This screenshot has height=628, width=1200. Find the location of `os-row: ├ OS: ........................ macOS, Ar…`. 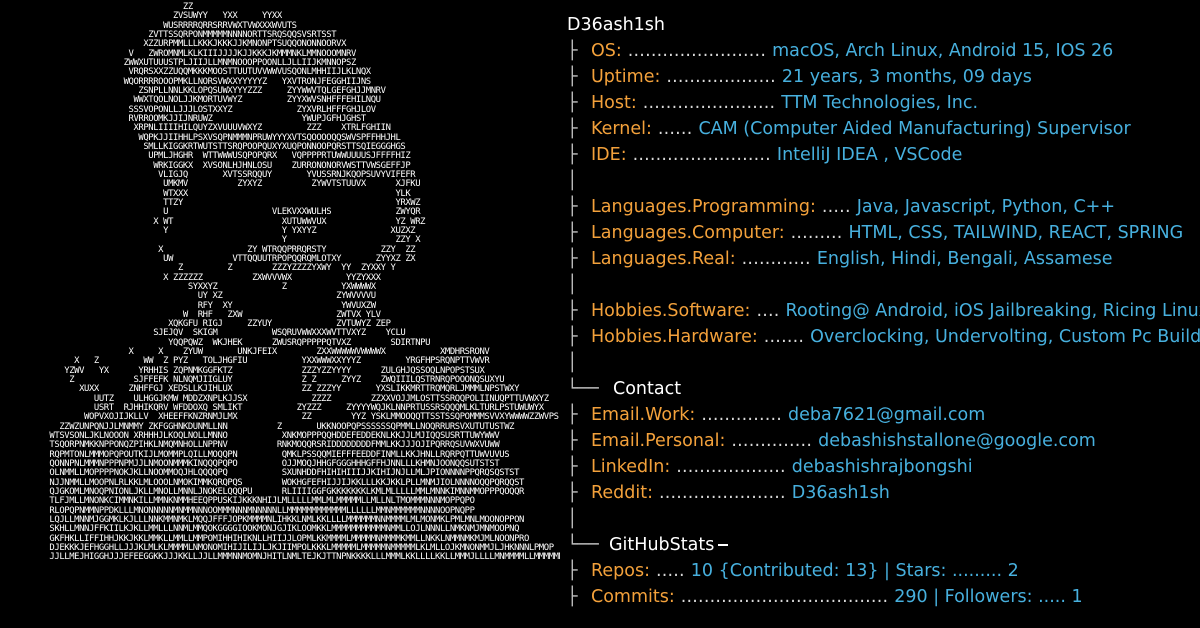

os-row: ├ OS: ........................ macOS, Ar… is located at coordinates (840, 51).